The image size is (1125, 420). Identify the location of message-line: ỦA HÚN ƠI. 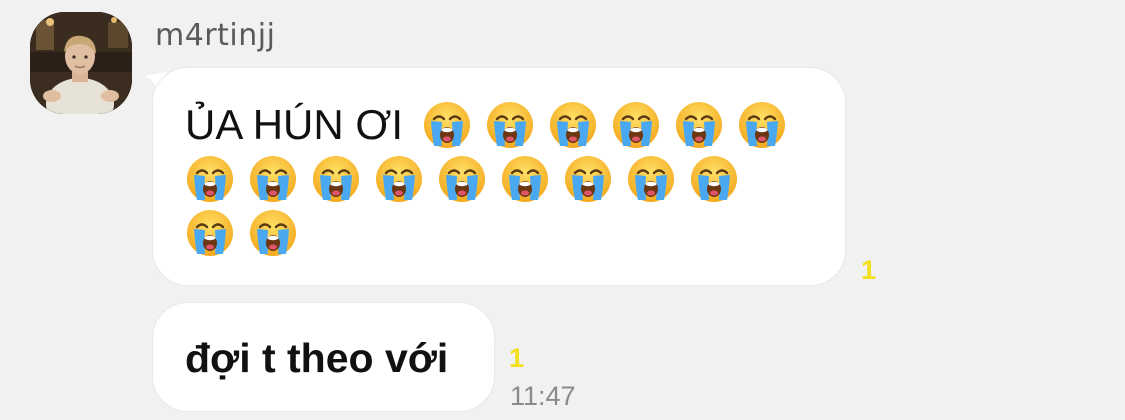
(505, 123).